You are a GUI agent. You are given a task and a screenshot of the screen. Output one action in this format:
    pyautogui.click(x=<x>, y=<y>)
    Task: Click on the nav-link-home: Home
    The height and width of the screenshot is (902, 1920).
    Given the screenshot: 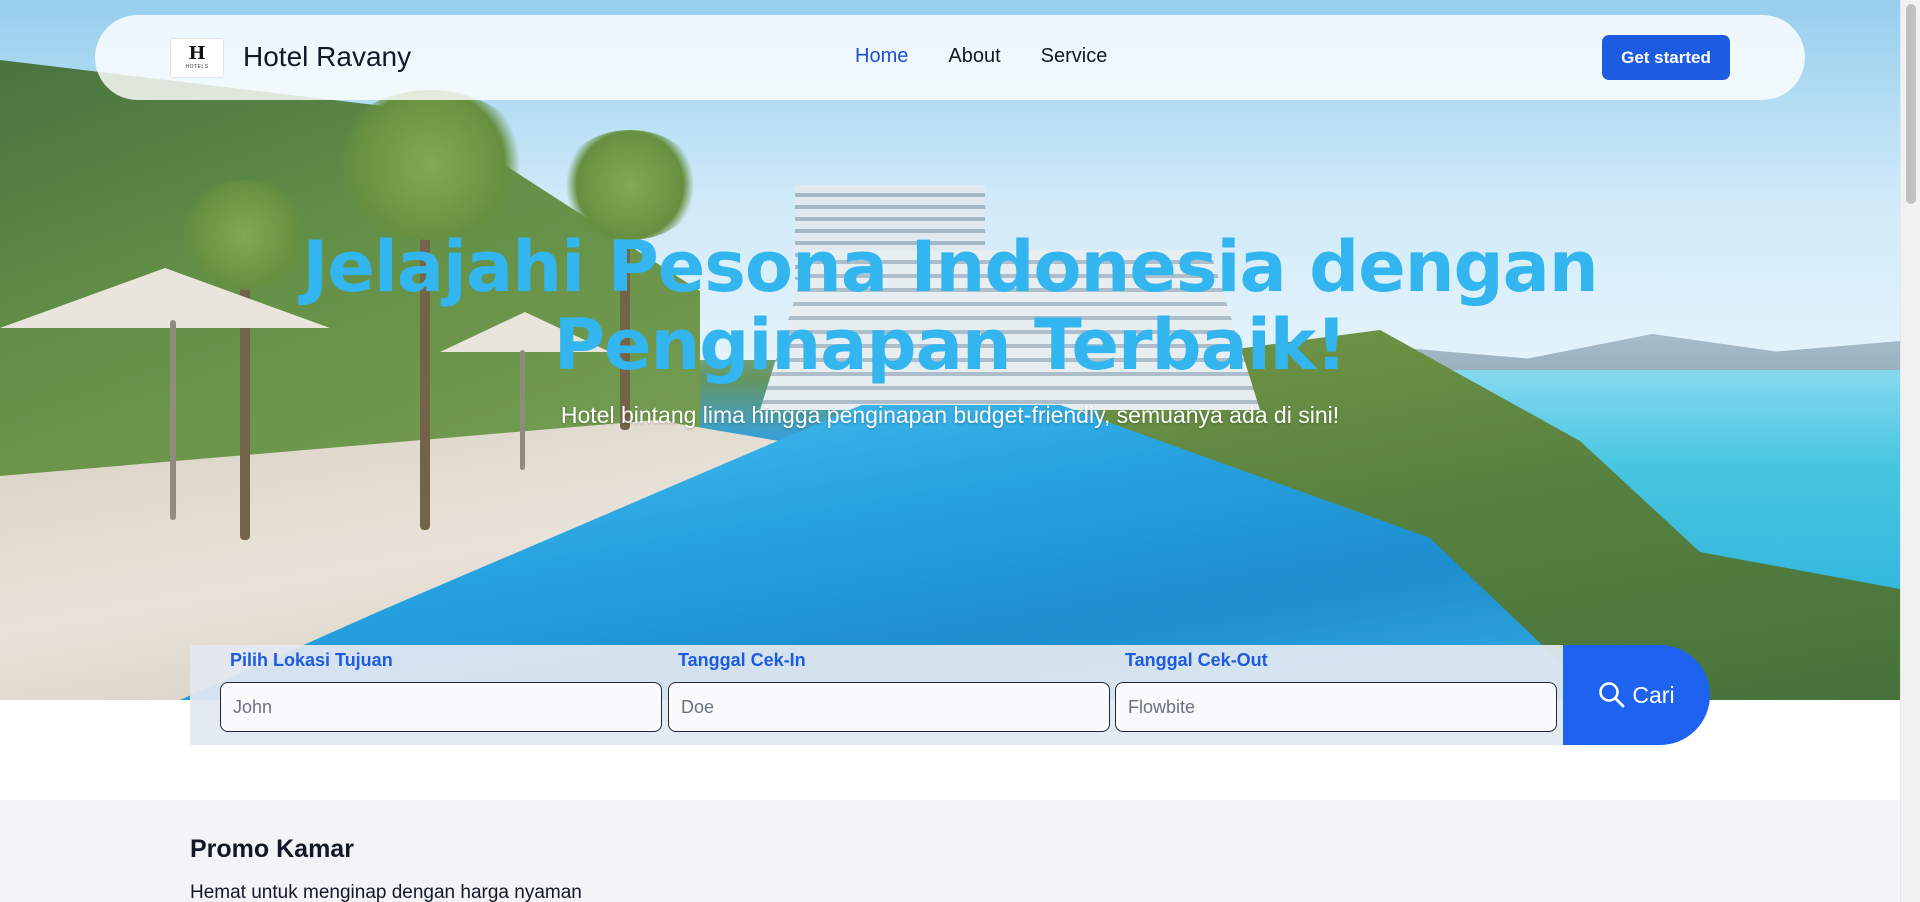 What is the action you would take?
    pyautogui.click(x=881, y=56)
    